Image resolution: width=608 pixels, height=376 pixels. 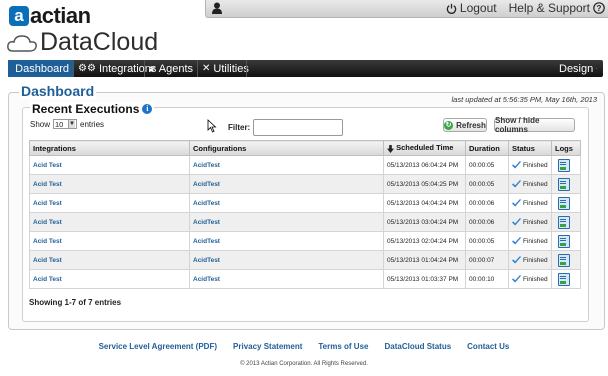 I want to click on filter-control: Filter:, so click(x=286, y=127).